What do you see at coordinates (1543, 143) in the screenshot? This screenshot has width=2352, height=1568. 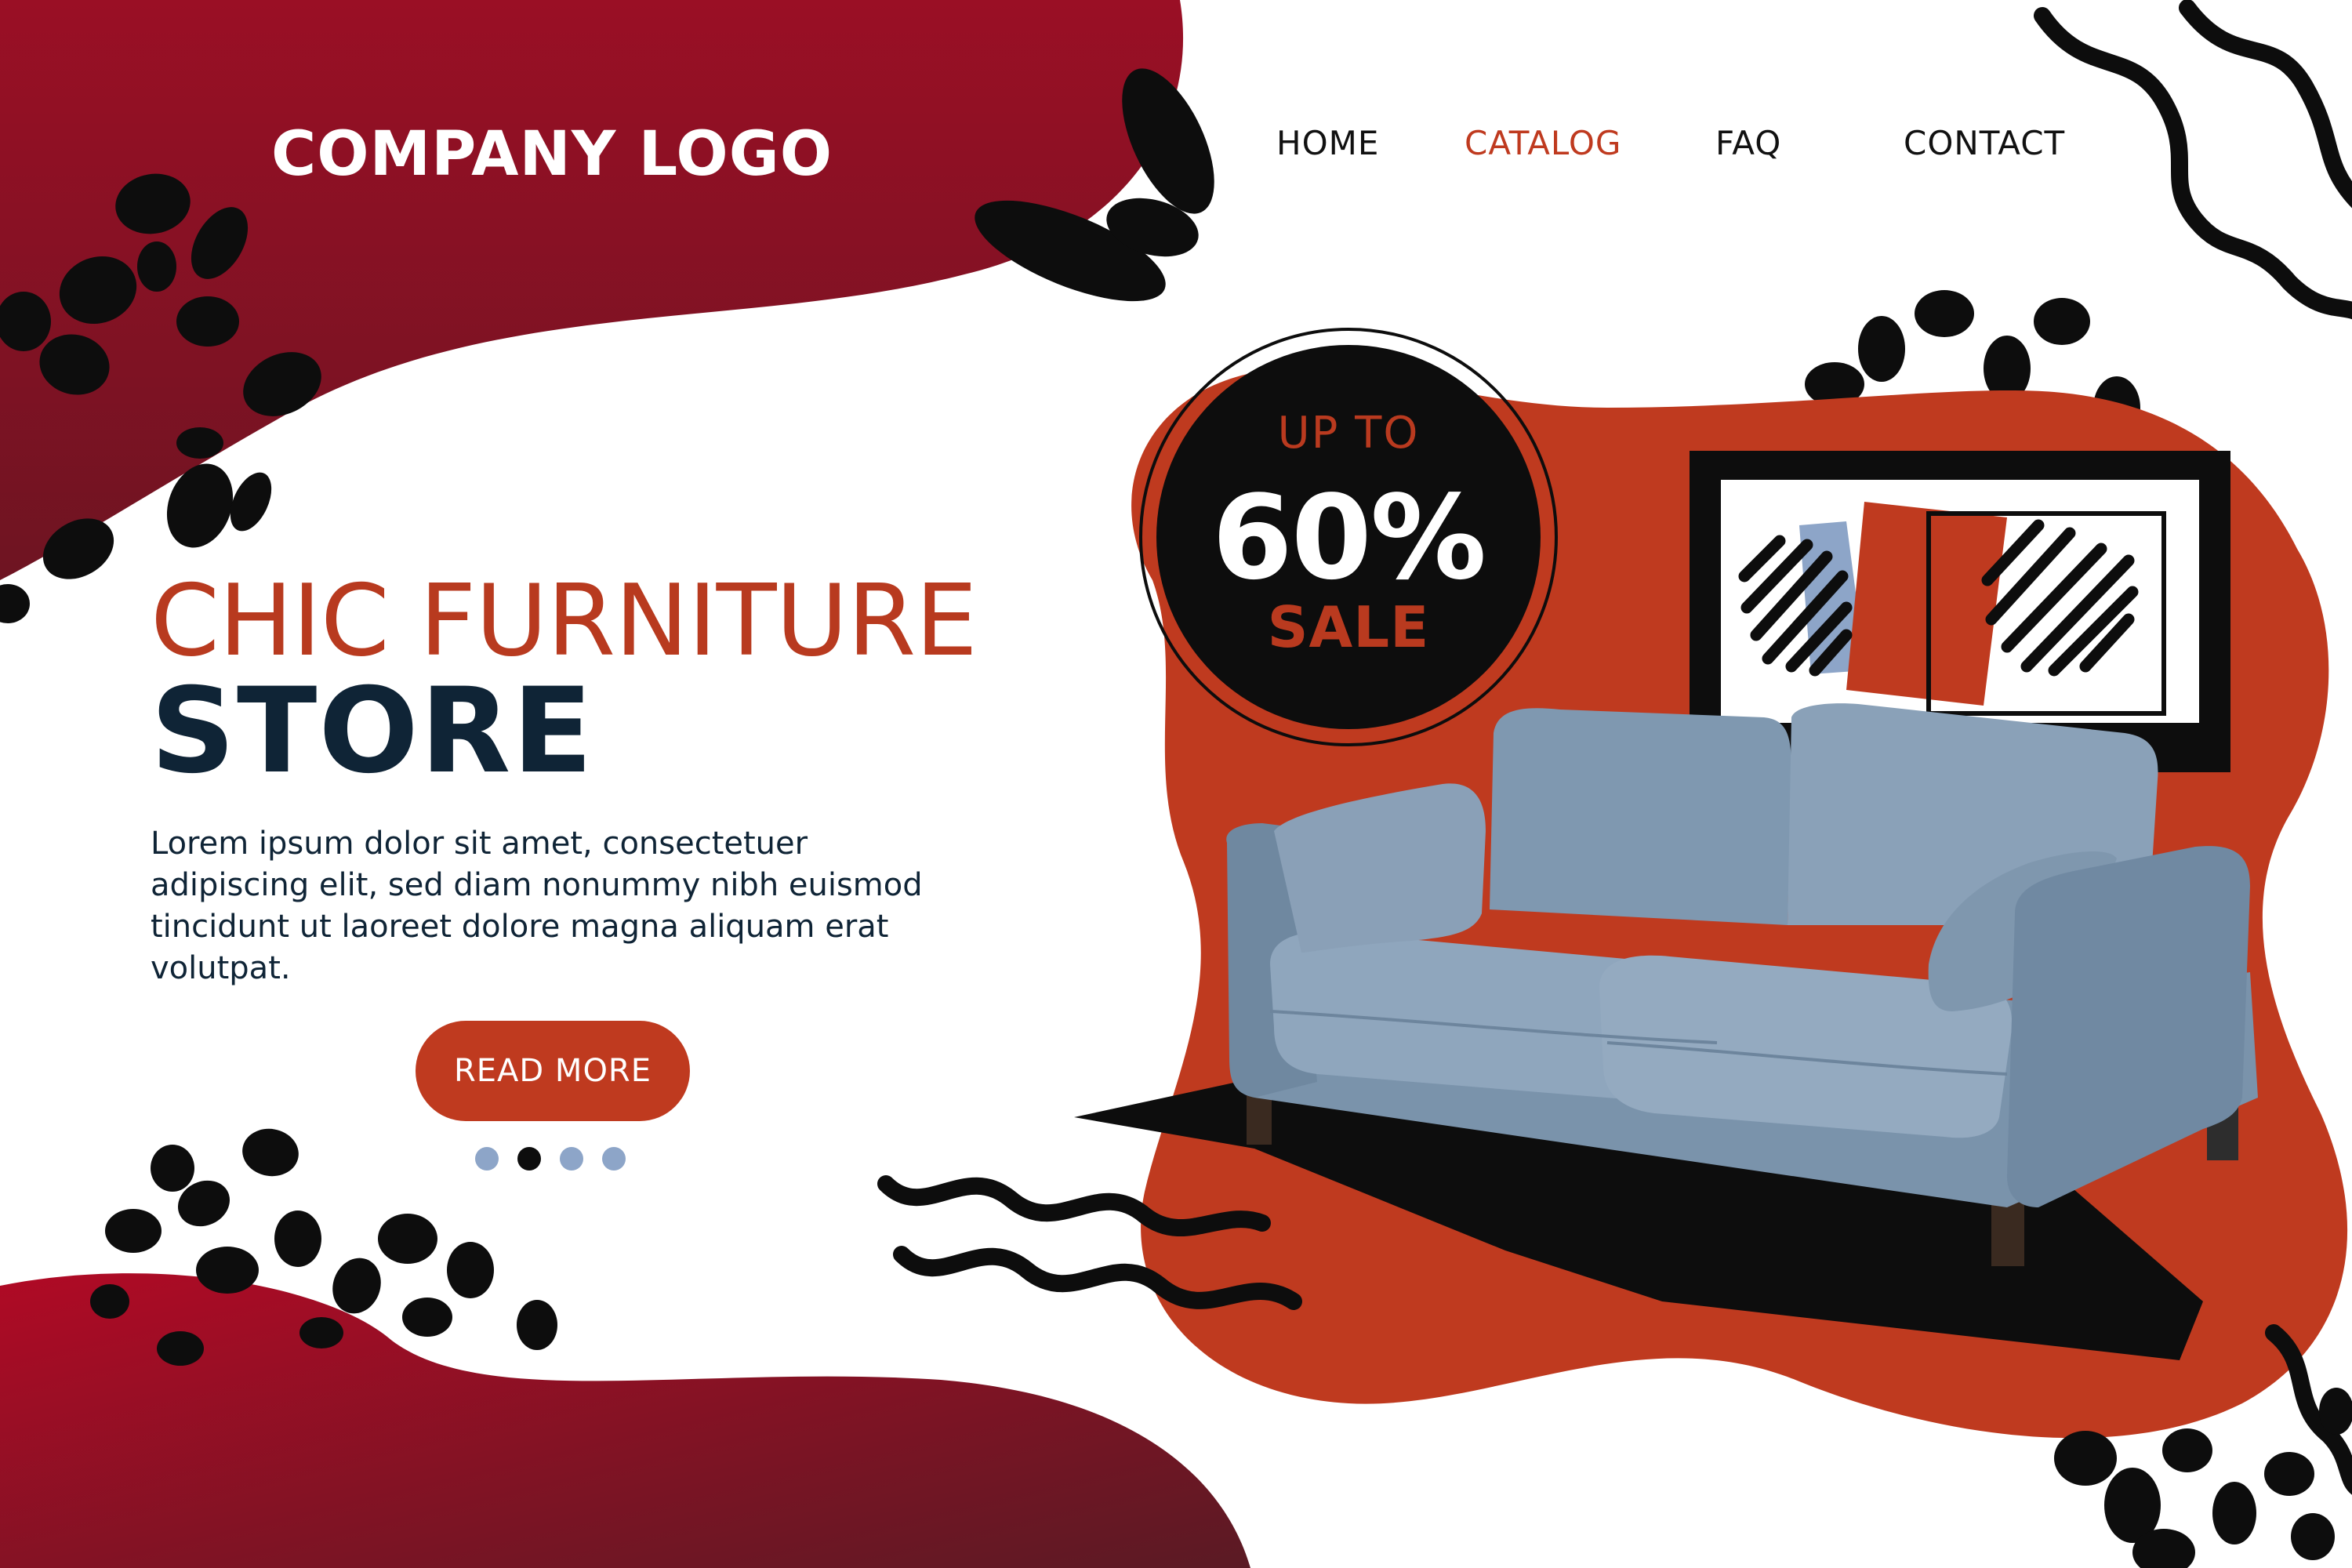 I see `nav-catalog: CATALOG` at bounding box center [1543, 143].